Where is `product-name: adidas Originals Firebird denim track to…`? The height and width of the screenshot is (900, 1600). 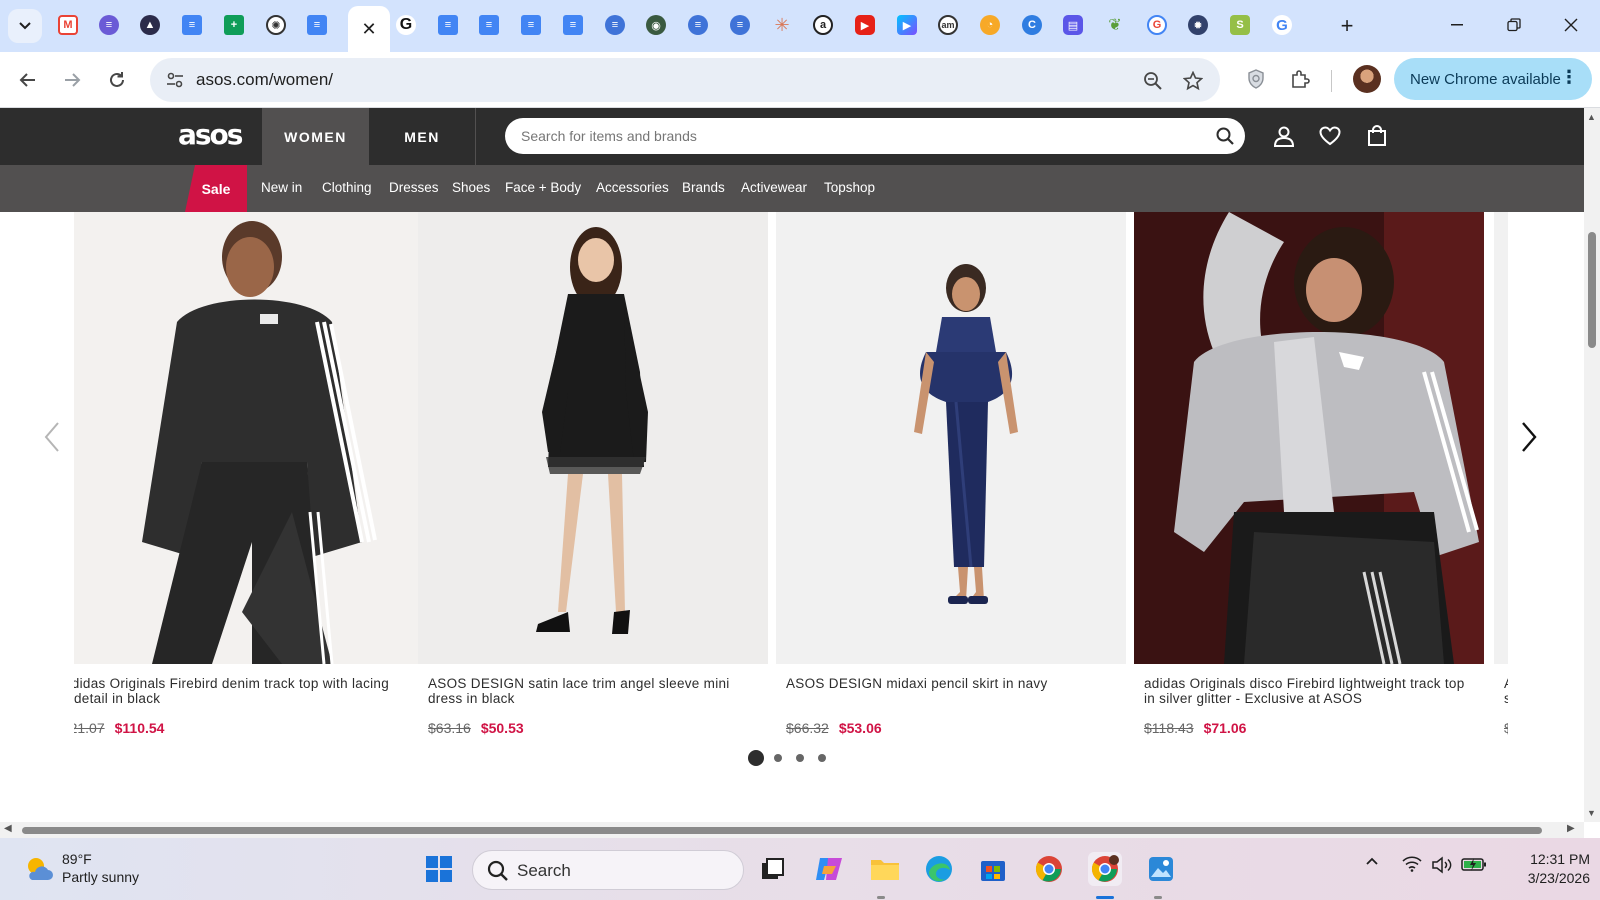 product-name: adidas Originals Firebird denim track to… is located at coordinates (236, 691).